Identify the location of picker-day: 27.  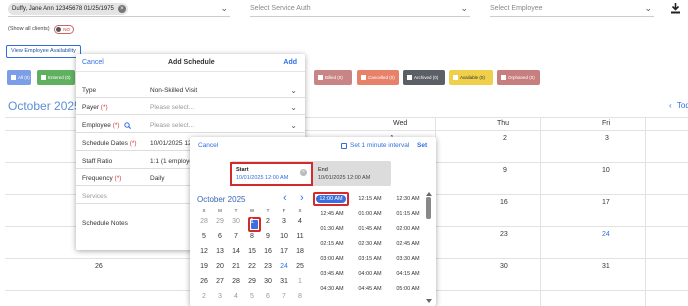
(220, 281).